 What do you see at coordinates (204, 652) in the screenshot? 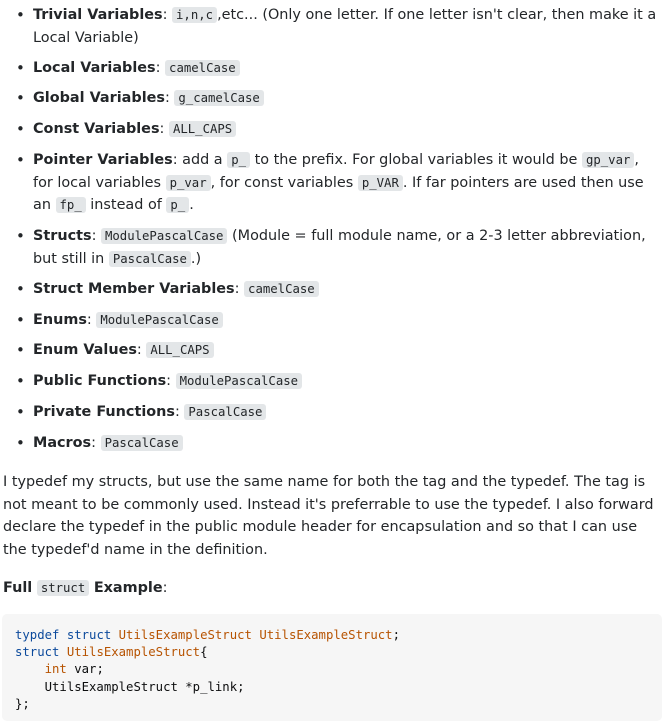
I see `code-punct: {` at bounding box center [204, 652].